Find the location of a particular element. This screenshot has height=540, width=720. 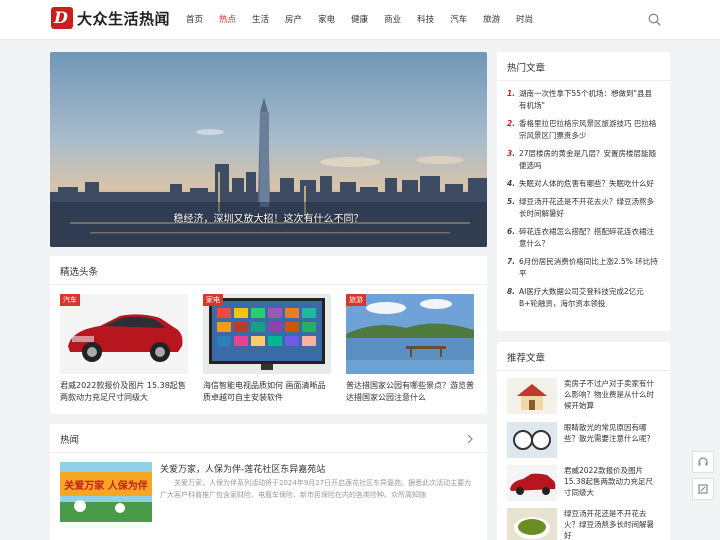

support-button is located at coordinates (703, 462).